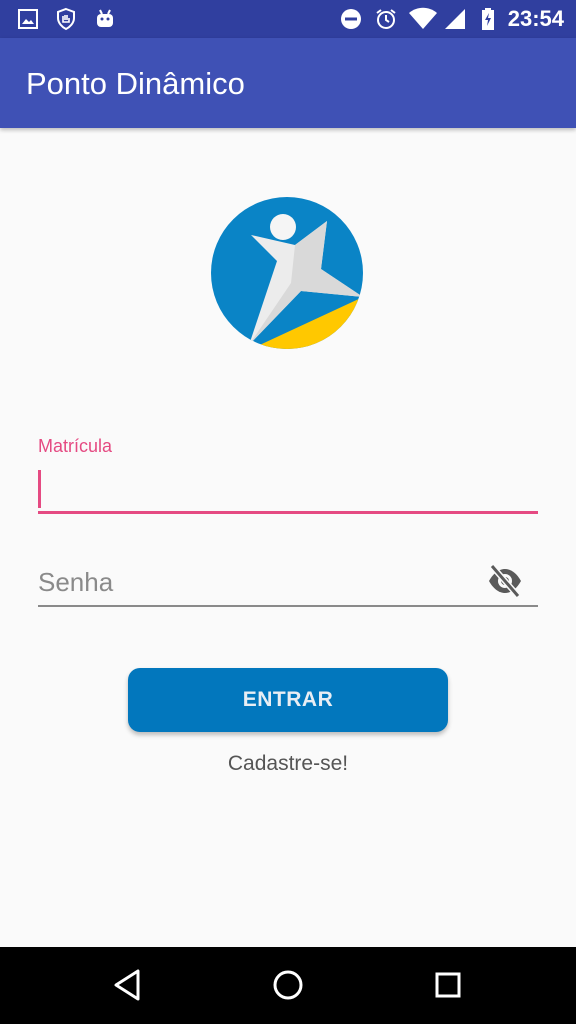  I want to click on alarm-icon, so click(386, 19).